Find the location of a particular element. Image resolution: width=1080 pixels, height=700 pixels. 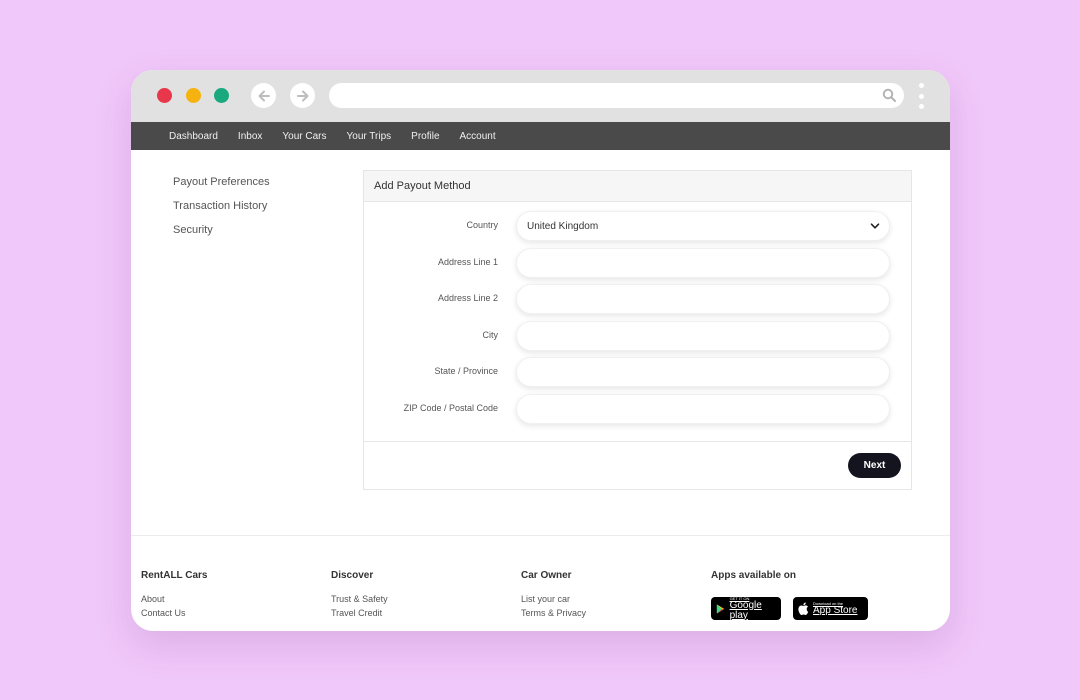

footer-link-about: About is located at coordinates (174, 599).